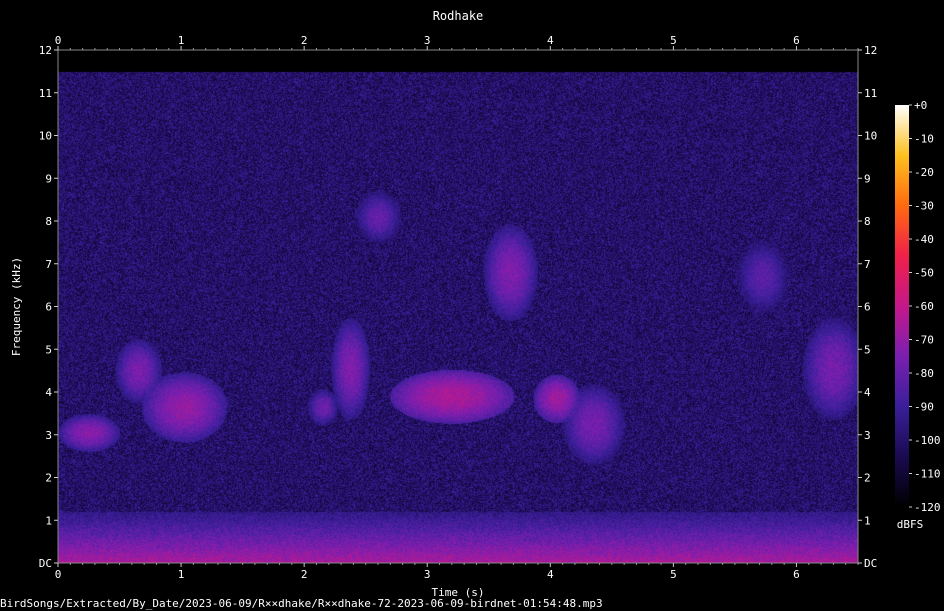 The image size is (944, 611). Describe the element at coordinates (48, 264) in the screenshot. I see `y-tick-label-left: 7` at that location.